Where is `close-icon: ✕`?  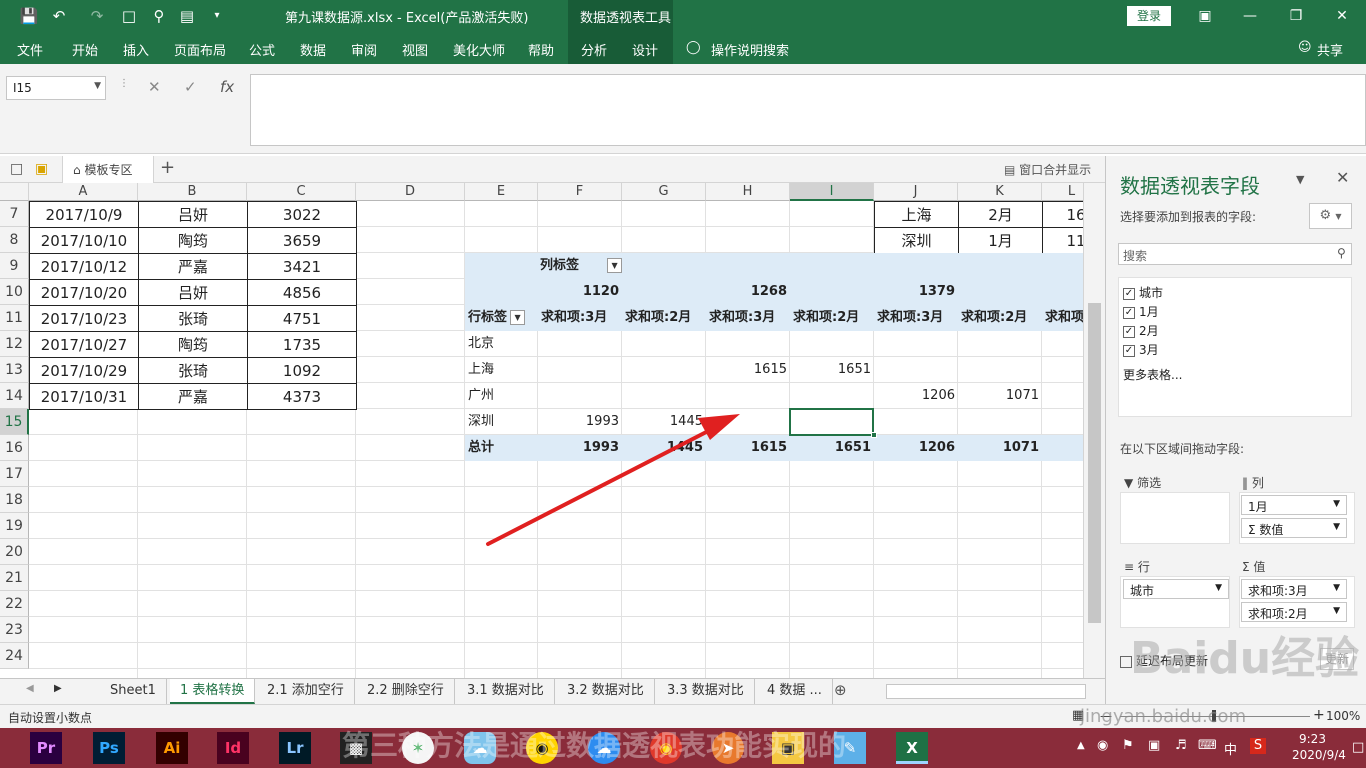
close-icon: ✕ is located at coordinates (1342, 16).